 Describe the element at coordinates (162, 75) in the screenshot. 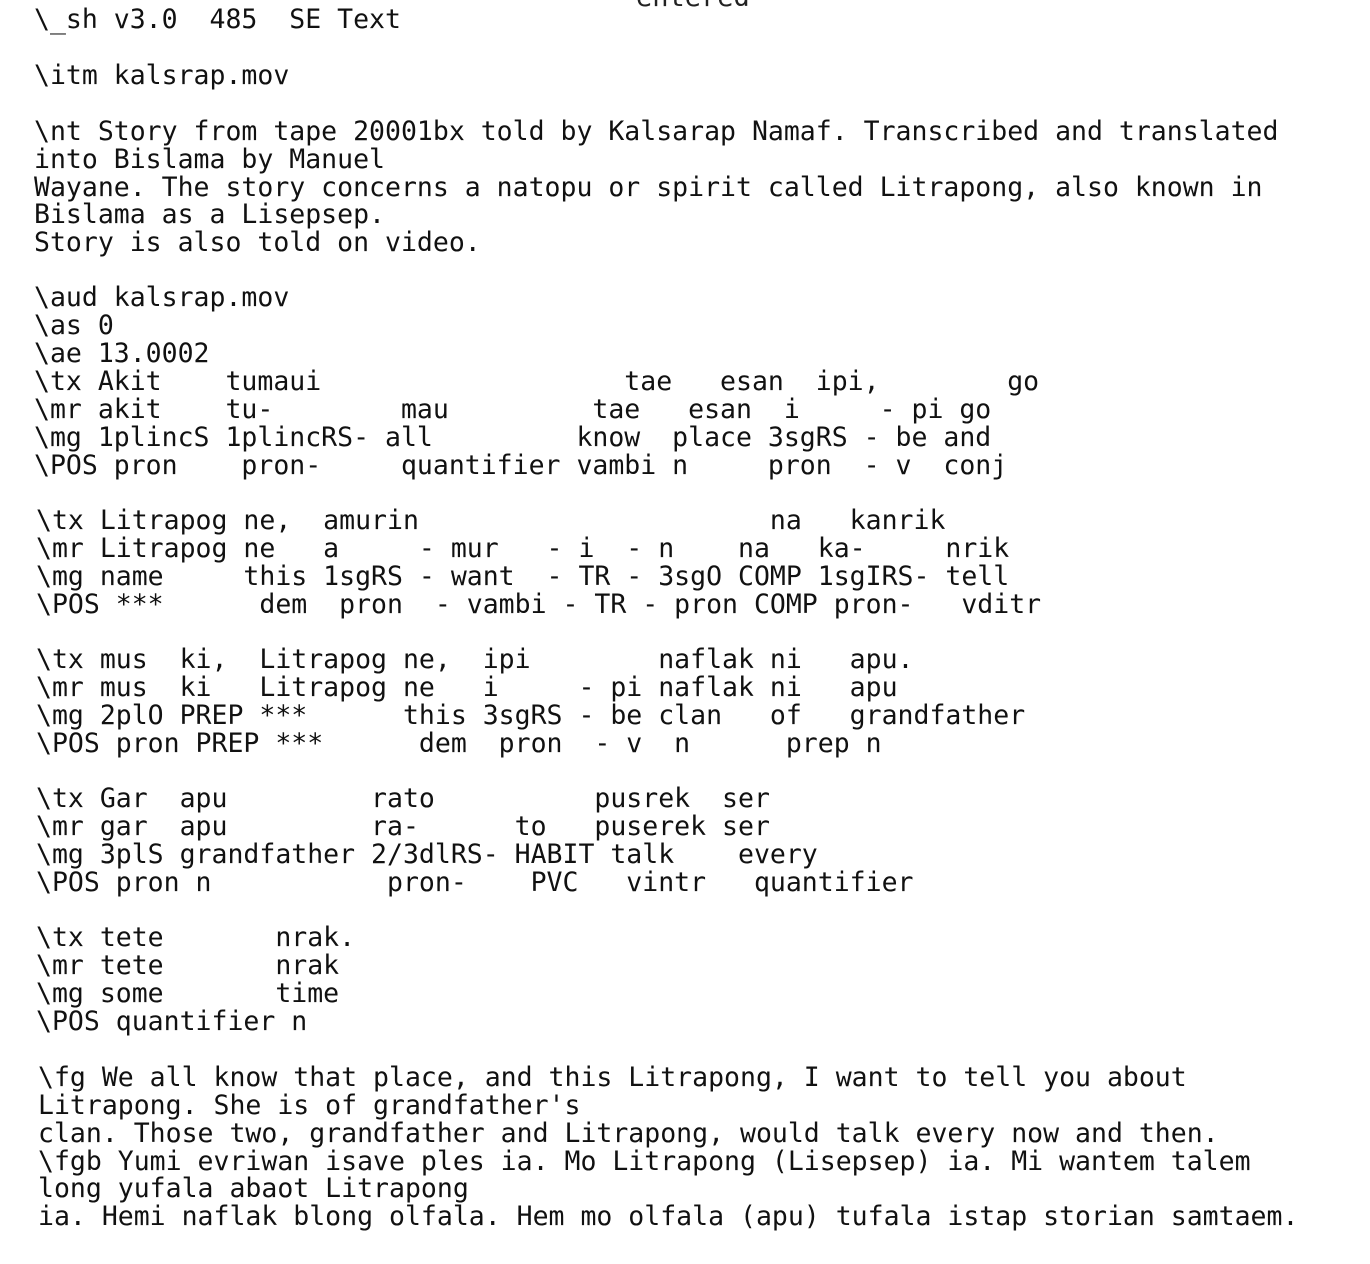

I see `item-line: \itm kalsrap.mov` at that location.